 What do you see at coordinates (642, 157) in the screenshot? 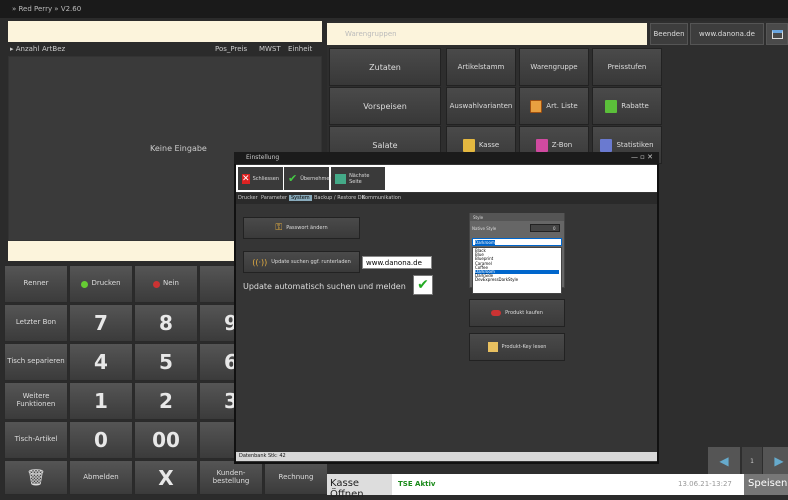
I see `window-controls: — ▫ ✕` at bounding box center [642, 157].